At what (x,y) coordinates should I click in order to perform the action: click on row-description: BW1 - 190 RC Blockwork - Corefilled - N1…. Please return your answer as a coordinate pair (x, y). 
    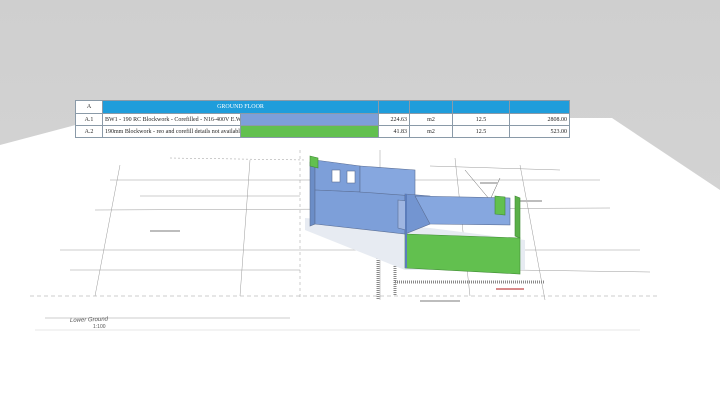
    Looking at the image, I should click on (171, 119).